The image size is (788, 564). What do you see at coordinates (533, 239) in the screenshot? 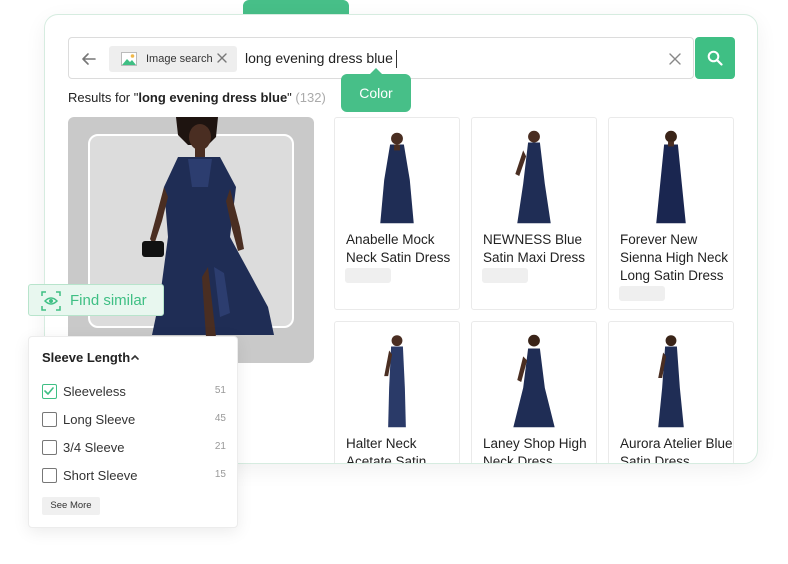
I see `product-name-line: NEWNESS Blue` at bounding box center [533, 239].